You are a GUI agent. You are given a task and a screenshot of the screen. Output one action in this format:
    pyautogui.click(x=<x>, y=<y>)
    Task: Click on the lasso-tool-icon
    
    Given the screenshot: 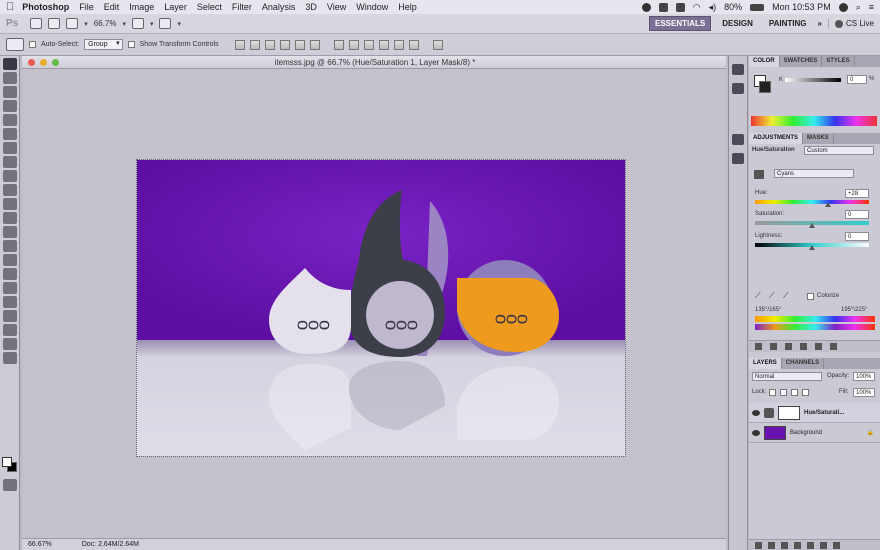 What is the action you would take?
    pyautogui.click(x=10, y=92)
    